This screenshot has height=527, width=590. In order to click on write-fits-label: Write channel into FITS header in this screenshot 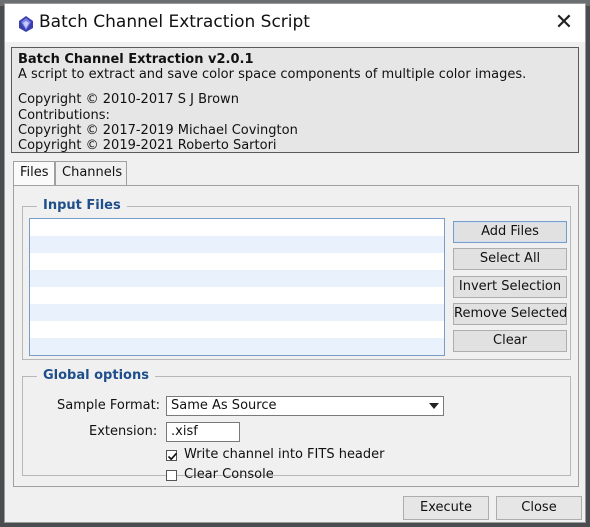, I will do `click(284, 454)`.